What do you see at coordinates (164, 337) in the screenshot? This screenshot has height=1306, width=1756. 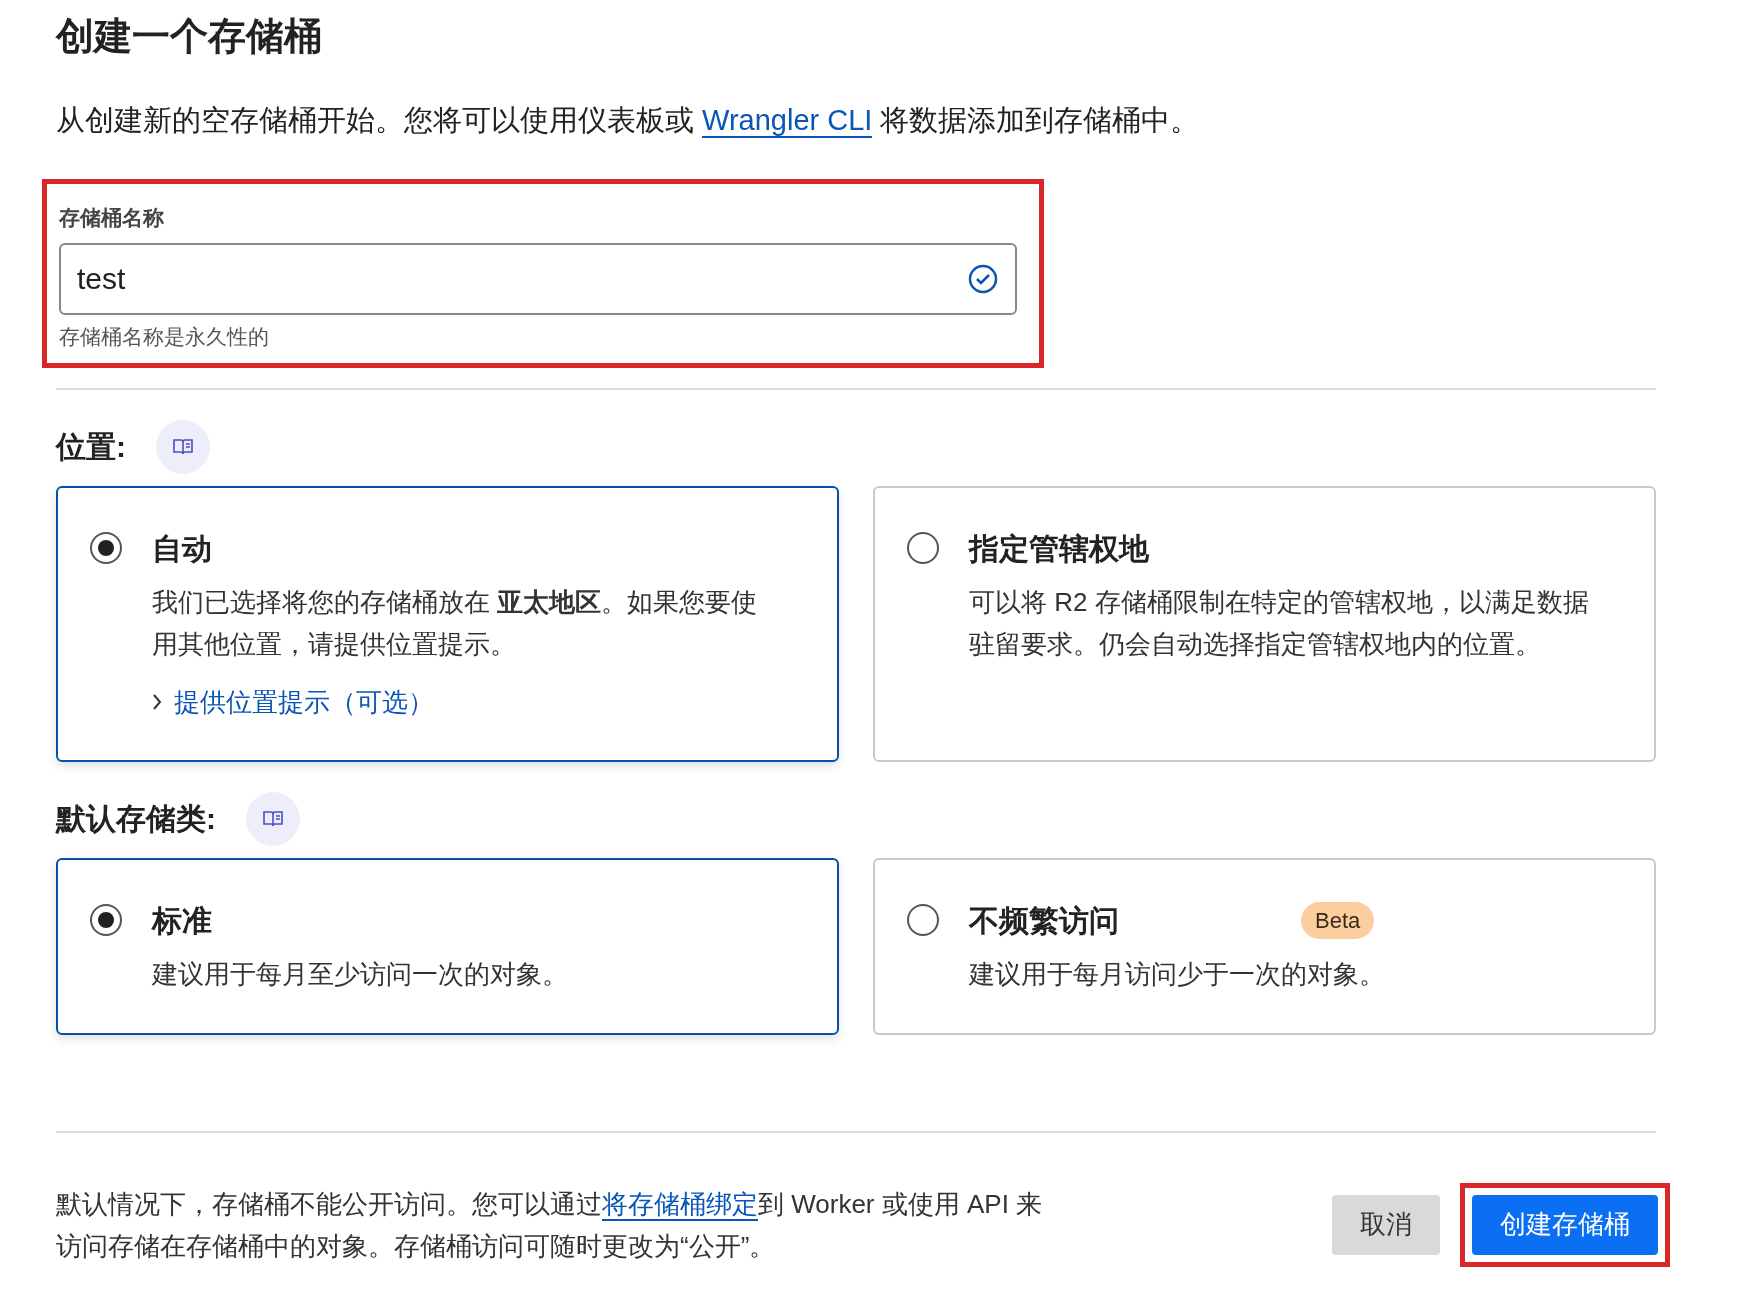 I see `field-hint: 存储桶名称是永久性的` at bounding box center [164, 337].